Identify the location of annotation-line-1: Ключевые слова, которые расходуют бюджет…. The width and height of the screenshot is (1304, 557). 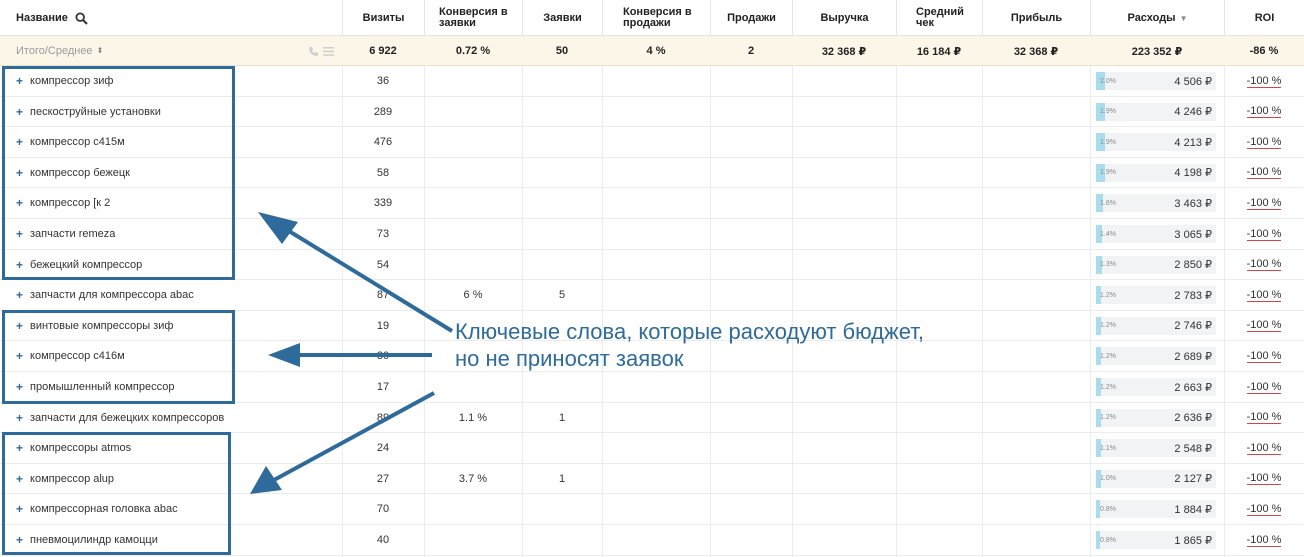
(689, 331).